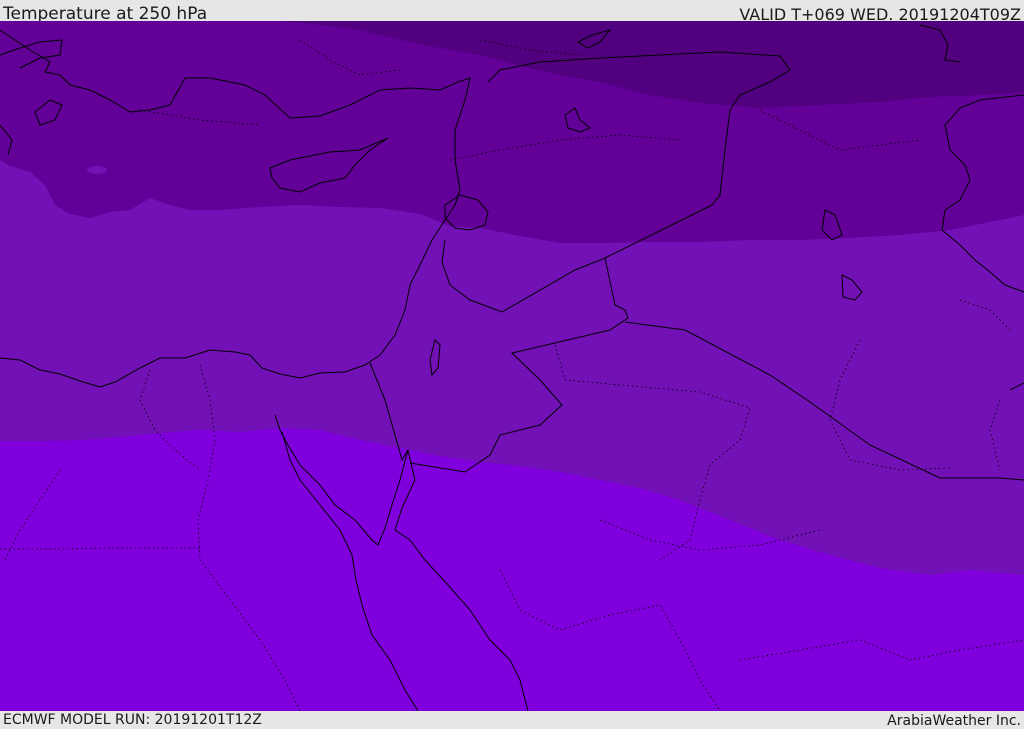  Describe the element at coordinates (954, 721) in the screenshot. I see `credit-label: ArabiaWeather Inc.` at that location.